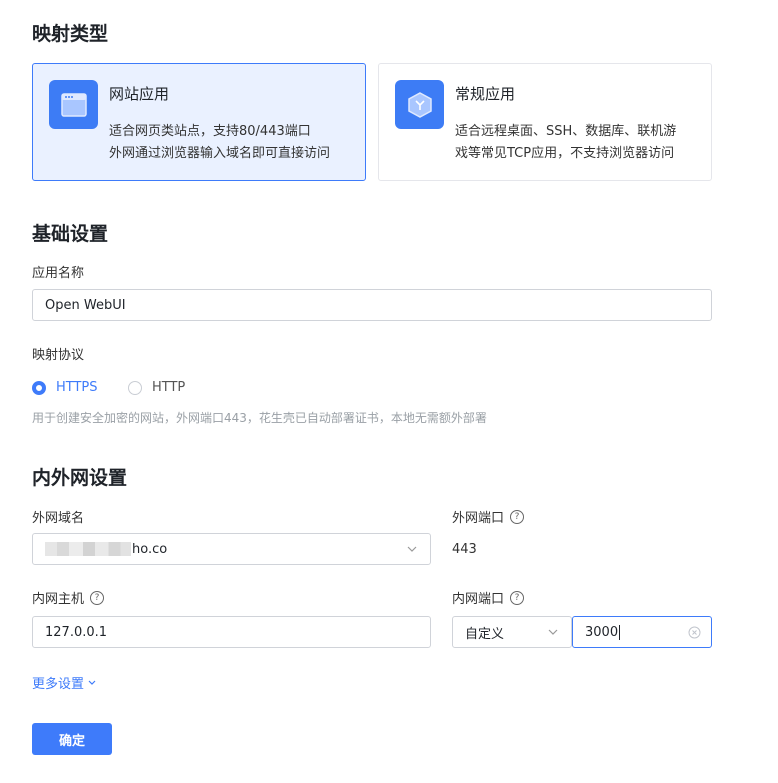 The width and height of the screenshot is (778, 783). I want to click on app-name-value: Open WebUI, so click(85, 305).